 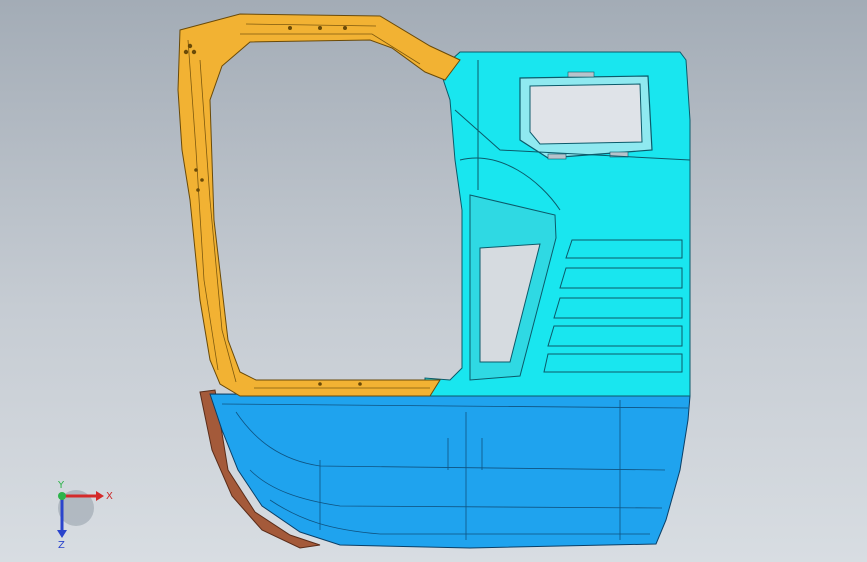 What do you see at coordinates (62, 496) in the screenshot?
I see `y-axis-dot` at bounding box center [62, 496].